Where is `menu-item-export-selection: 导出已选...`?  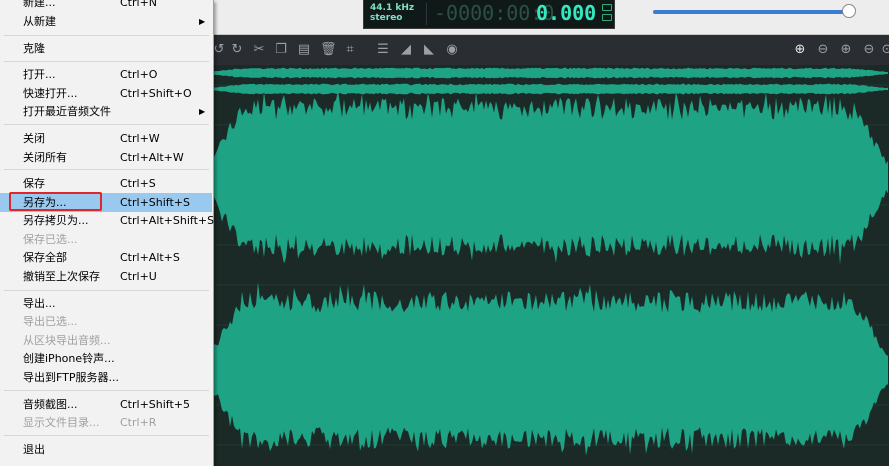
menu-item-export-selection: 导出已选... is located at coordinates (106, 321).